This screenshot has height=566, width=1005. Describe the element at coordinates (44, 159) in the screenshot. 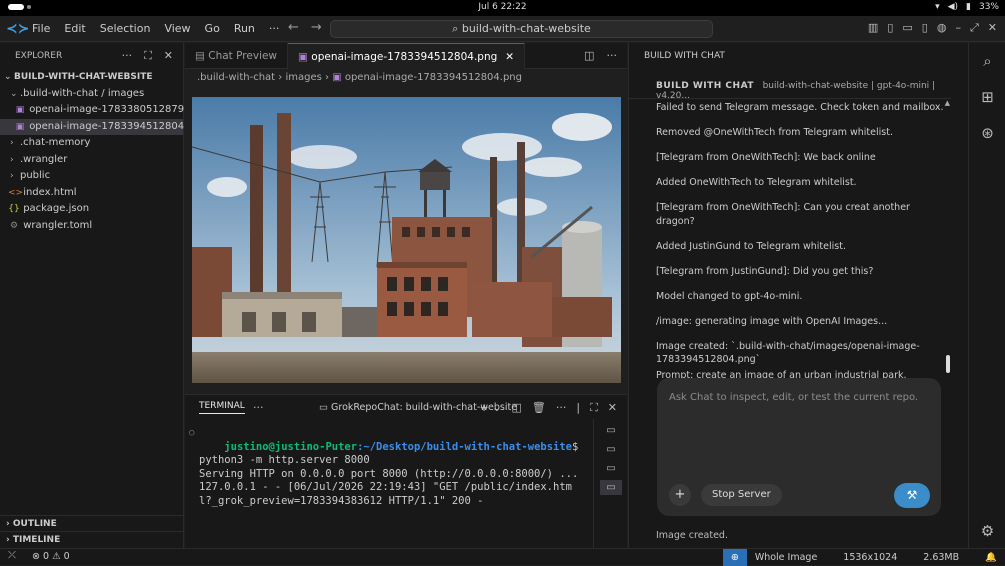

I see `tree-folder-label: .wrangler` at that location.